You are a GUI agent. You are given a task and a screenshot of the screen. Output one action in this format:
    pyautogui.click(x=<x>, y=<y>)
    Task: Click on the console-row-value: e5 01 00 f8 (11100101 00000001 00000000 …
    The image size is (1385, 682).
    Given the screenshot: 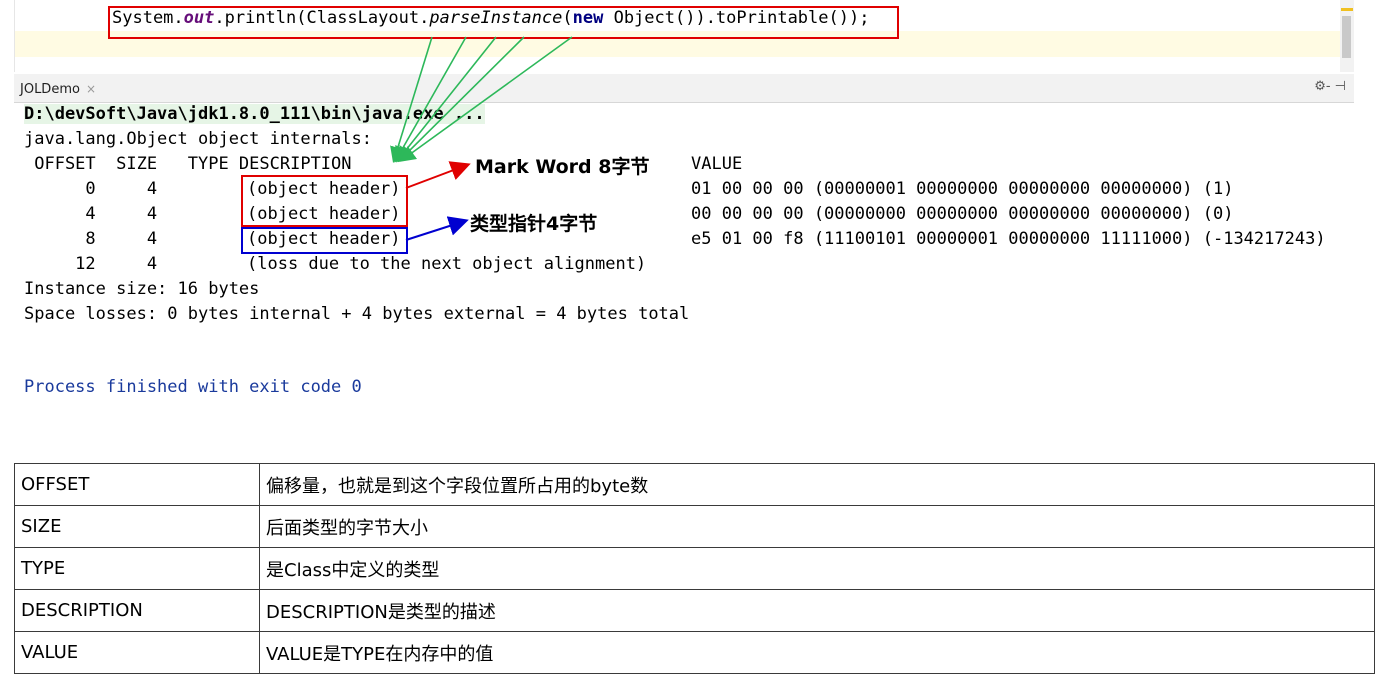 What is the action you would take?
    pyautogui.click(x=1008, y=239)
    